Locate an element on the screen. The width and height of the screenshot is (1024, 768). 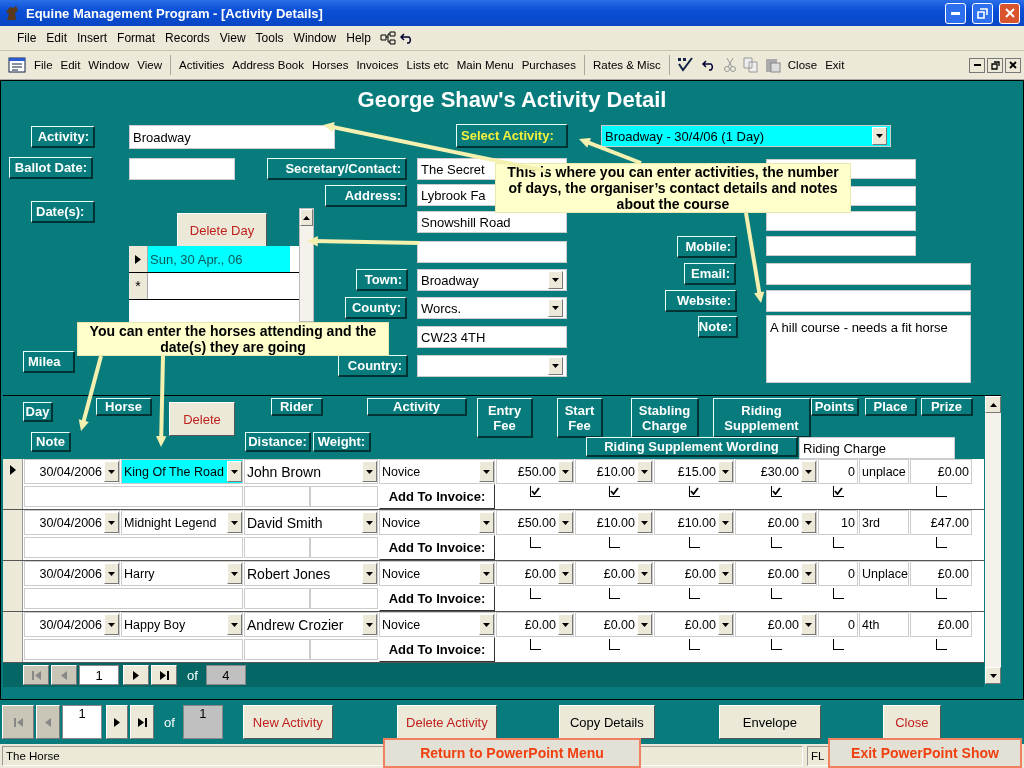
column-header: Start Fee is located at coordinates (580, 418).